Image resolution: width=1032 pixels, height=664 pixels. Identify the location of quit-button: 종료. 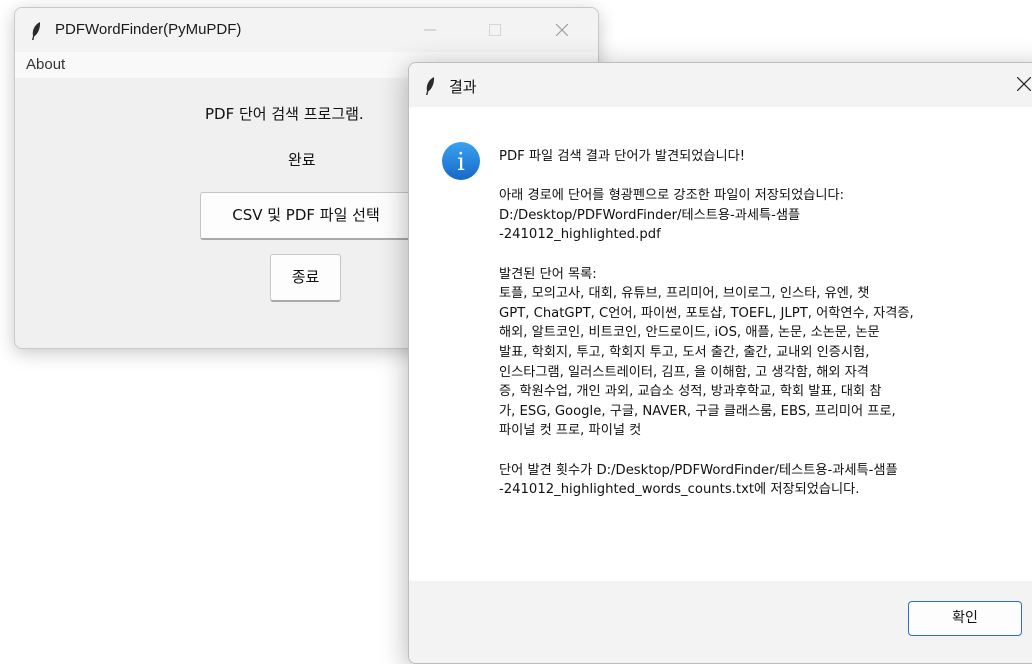
(305, 278).